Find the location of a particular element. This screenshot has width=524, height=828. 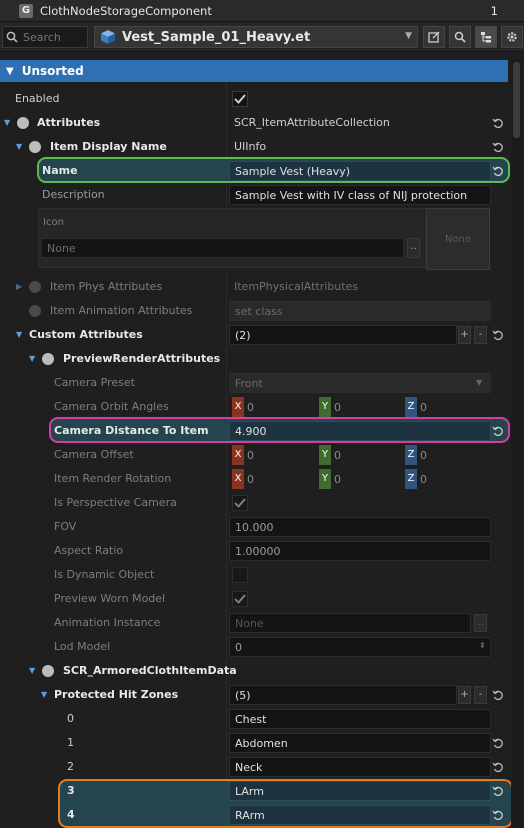

aspect-ratio-field: 1.00000 is located at coordinates (360, 551).